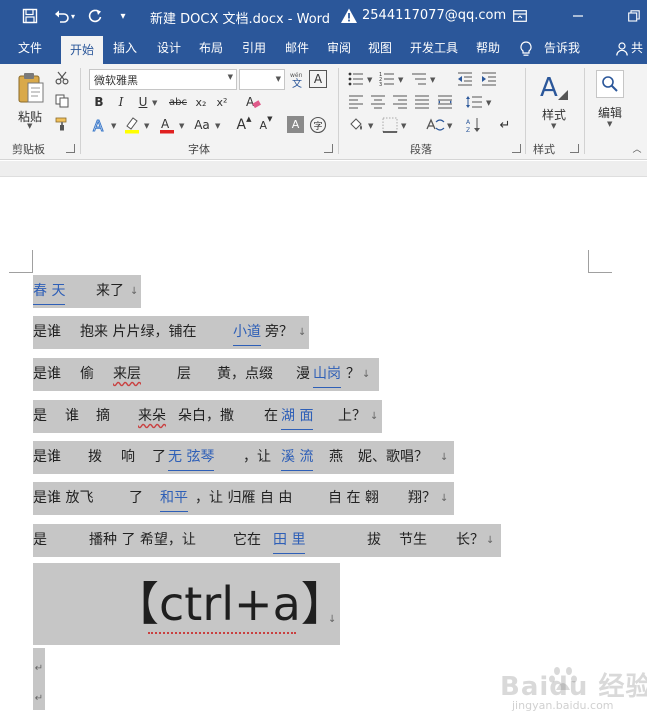  I want to click on text-line: 是谁 放飞 了 和平 ，让 归雁 自 由 自 在 翱 翔？ ↓, so click(243, 498).